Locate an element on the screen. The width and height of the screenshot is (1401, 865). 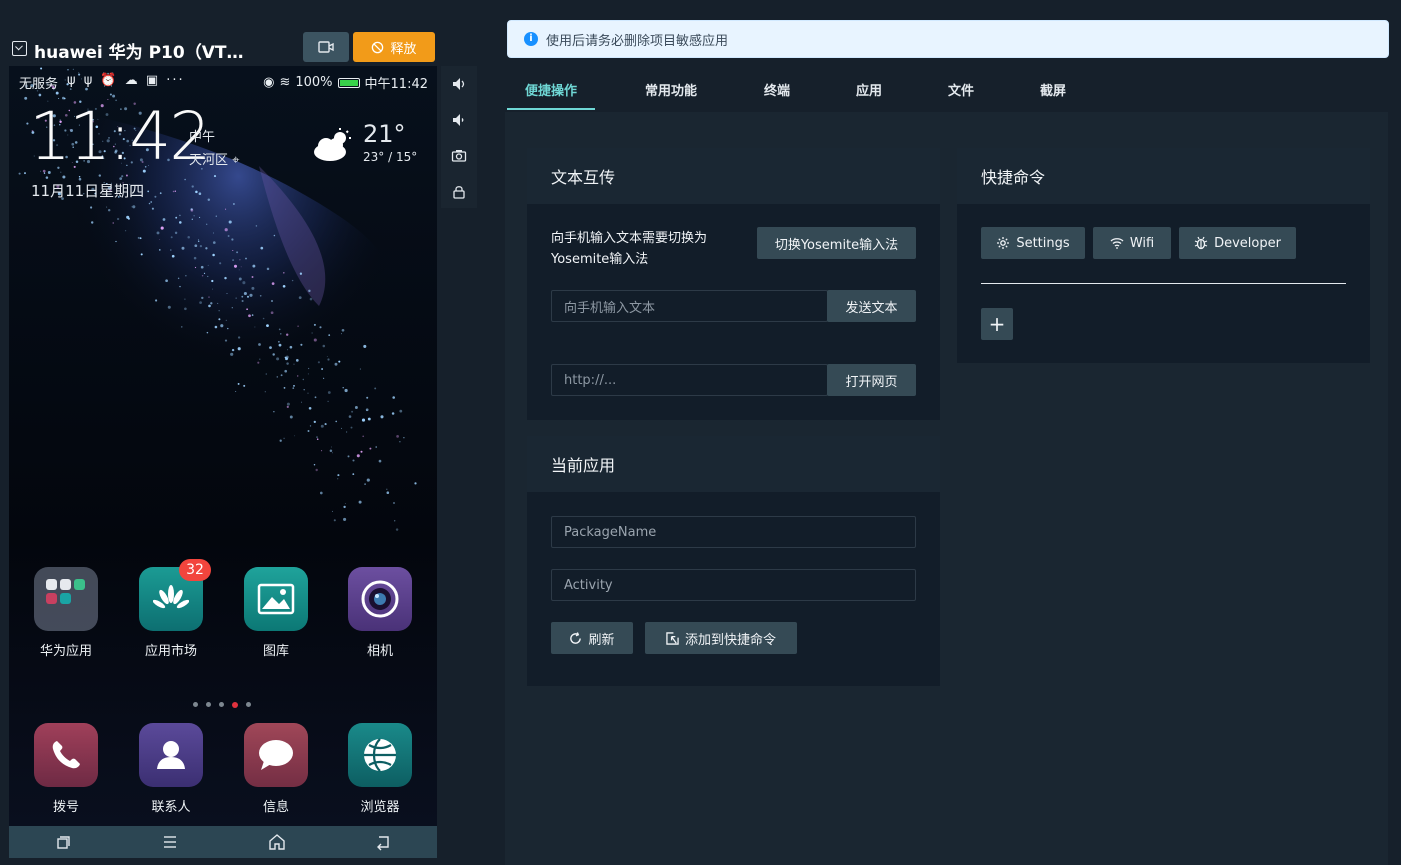
battery-percent: 100% is located at coordinates (314, 82).